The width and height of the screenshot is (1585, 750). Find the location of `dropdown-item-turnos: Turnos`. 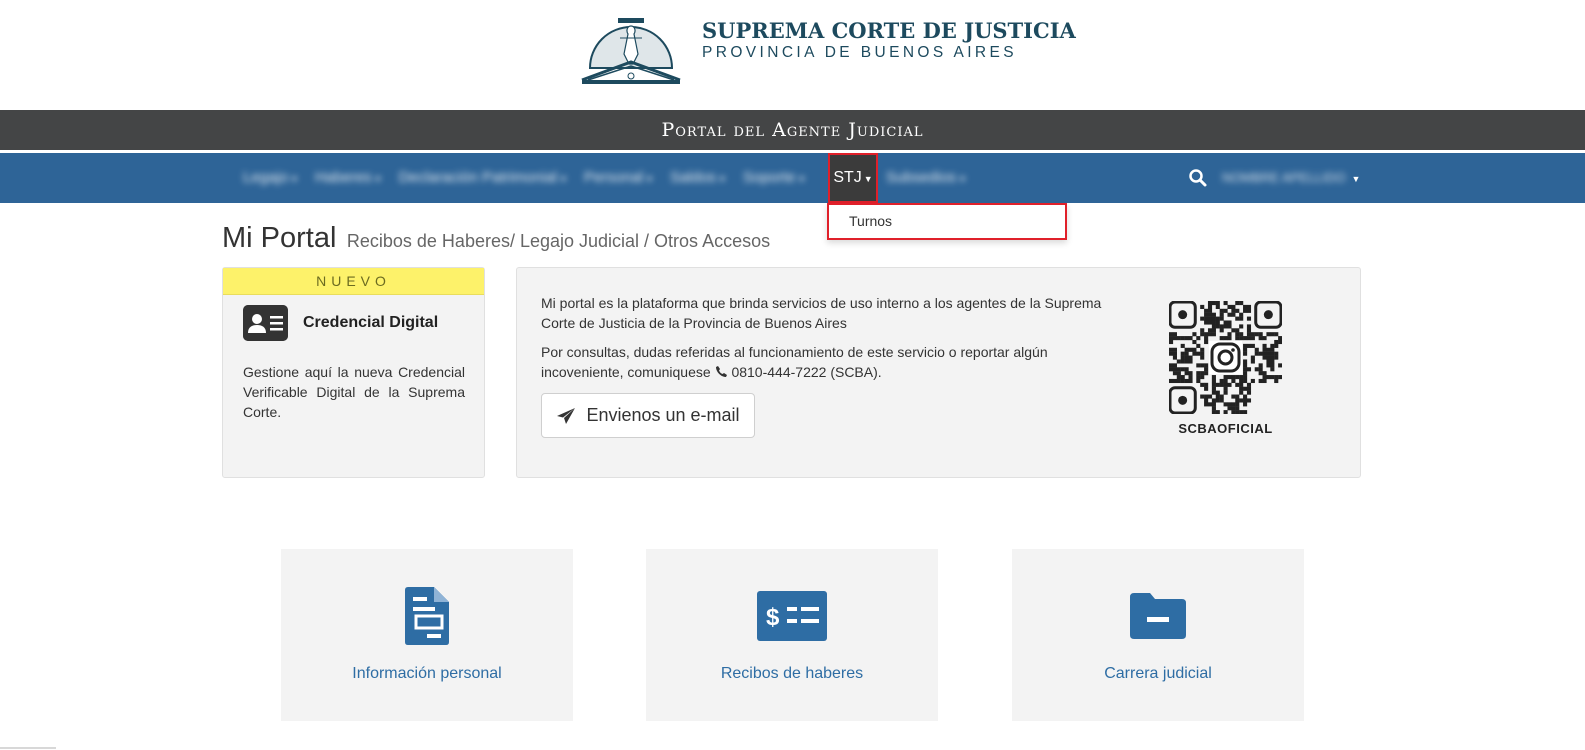

dropdown-item-turnos: Turnos is located at coordinates (947, 221).